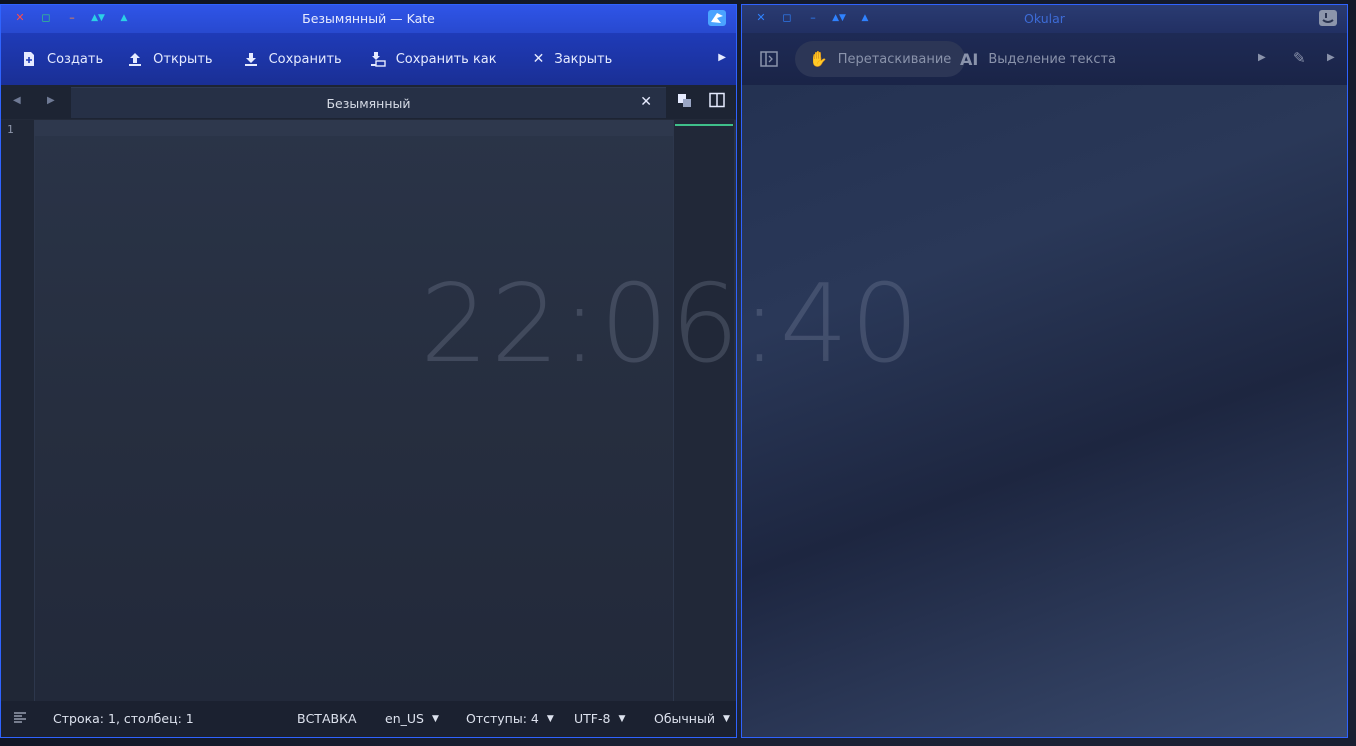 This screenshot has width=1356, height=746. I want to click on tab-untitled: Безымянный ✕, so click(368, 102).